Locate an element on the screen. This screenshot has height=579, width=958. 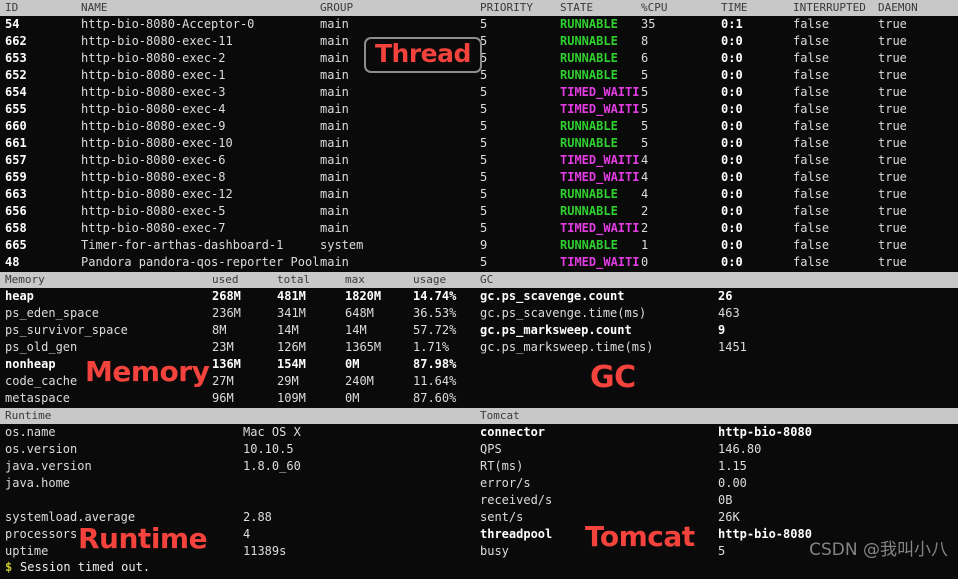
annotation-gc: GC is located at coordinates (613, 377).